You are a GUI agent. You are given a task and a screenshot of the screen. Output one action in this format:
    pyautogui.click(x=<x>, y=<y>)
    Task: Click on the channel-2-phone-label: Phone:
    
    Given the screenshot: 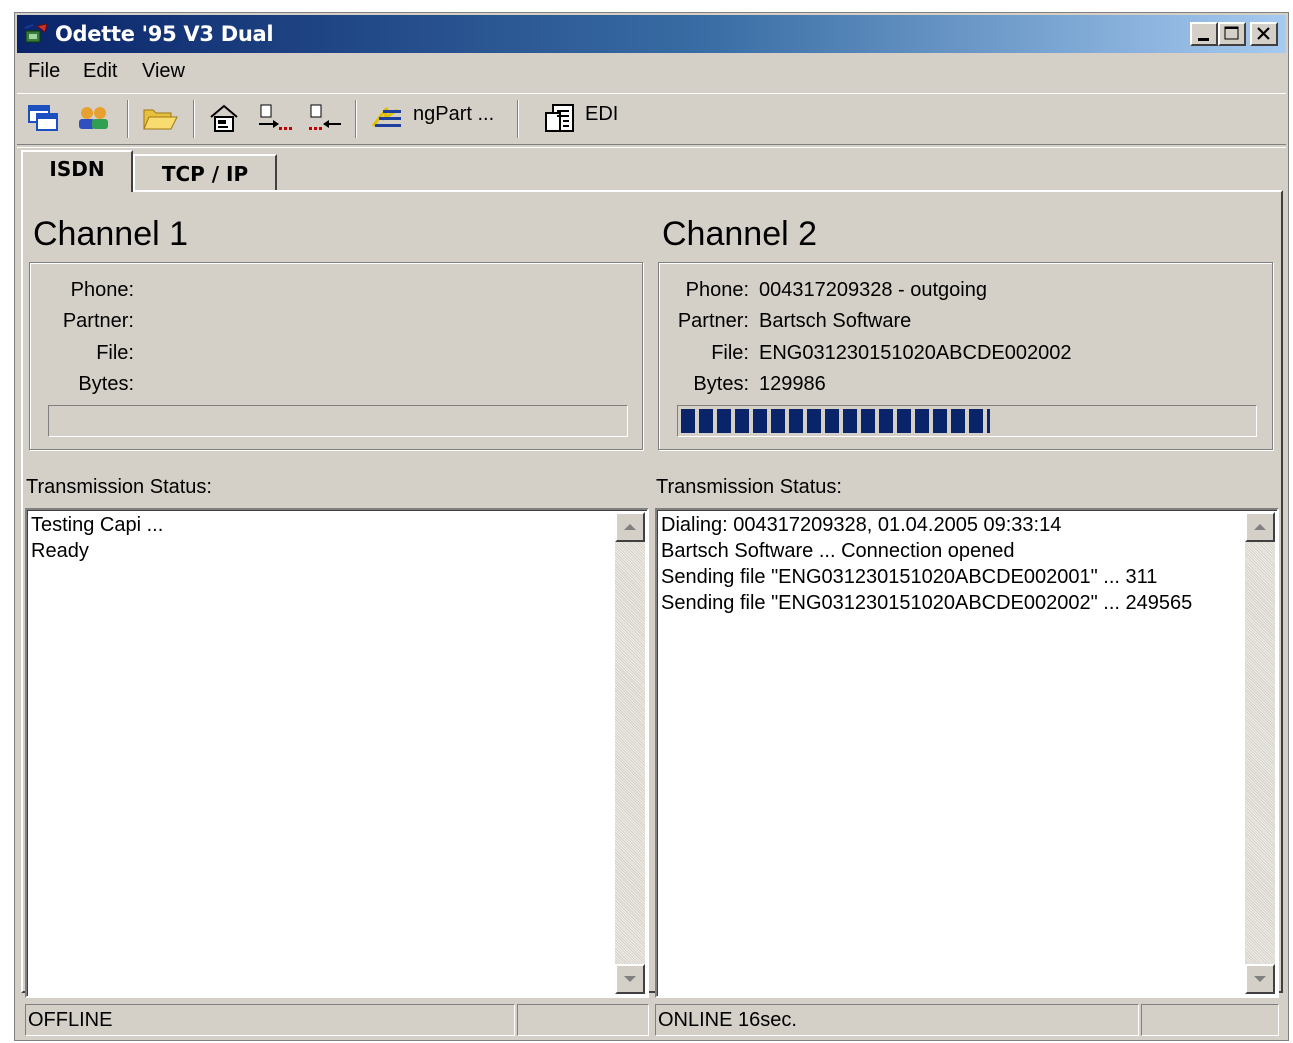 What is the action you would take?
    pyautogui.click(x=717, y=290)
    